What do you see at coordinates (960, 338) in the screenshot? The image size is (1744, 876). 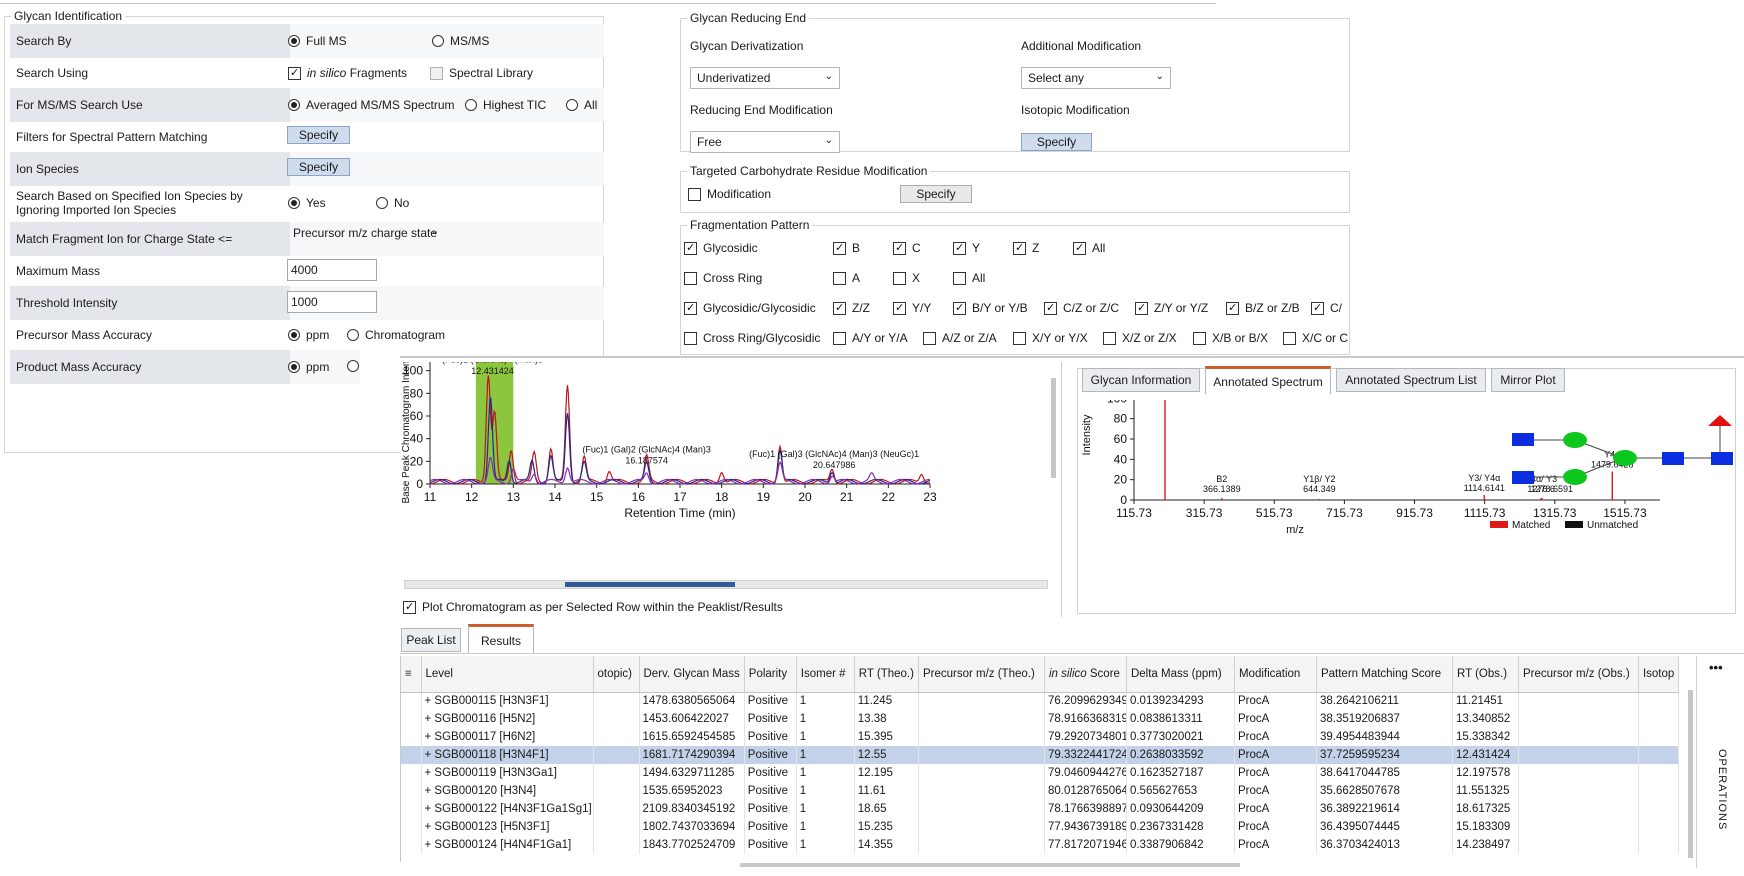 I see `frag-az-checkbox: A/Z or Z/A` at bounding box center [960, 338].